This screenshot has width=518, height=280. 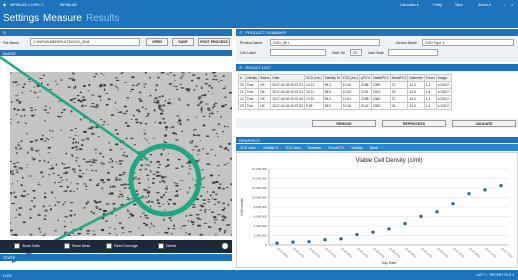 What do you see at coordinates (102, 18) in the screenshot?
I see `nav-results: Results` at bounding box center [102, 18].